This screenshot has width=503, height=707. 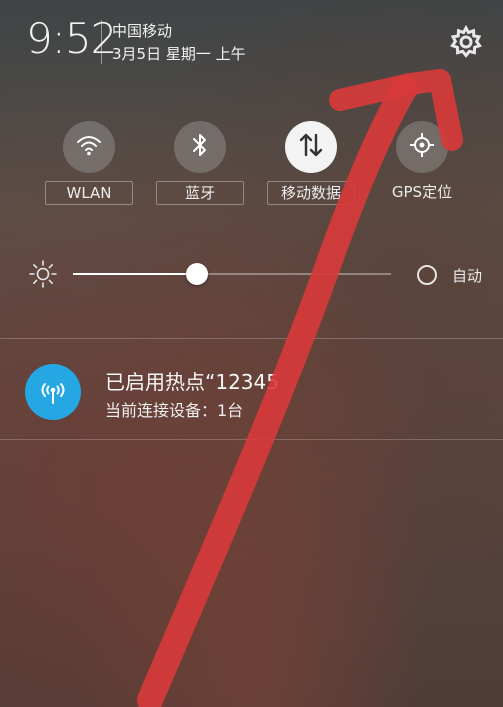 I want to click on auto-brightness-label: 自动, so click(x=467, y=276).